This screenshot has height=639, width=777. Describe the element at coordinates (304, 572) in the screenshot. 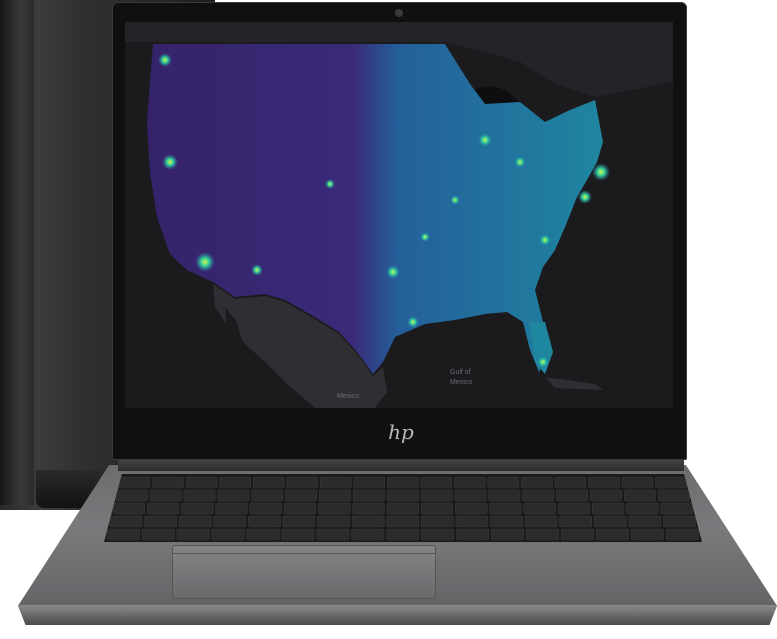

I see `touchpad` at that location.